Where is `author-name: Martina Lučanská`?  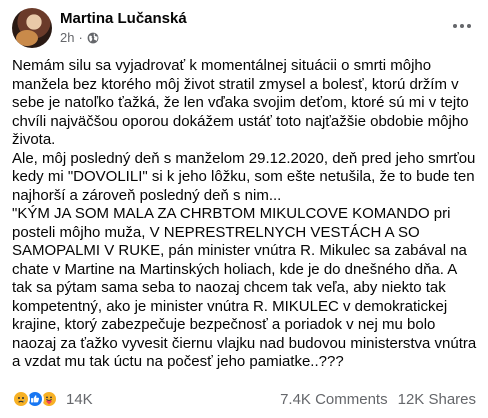
author-name: Martina Lučanská is located at coordinates (123, 18).